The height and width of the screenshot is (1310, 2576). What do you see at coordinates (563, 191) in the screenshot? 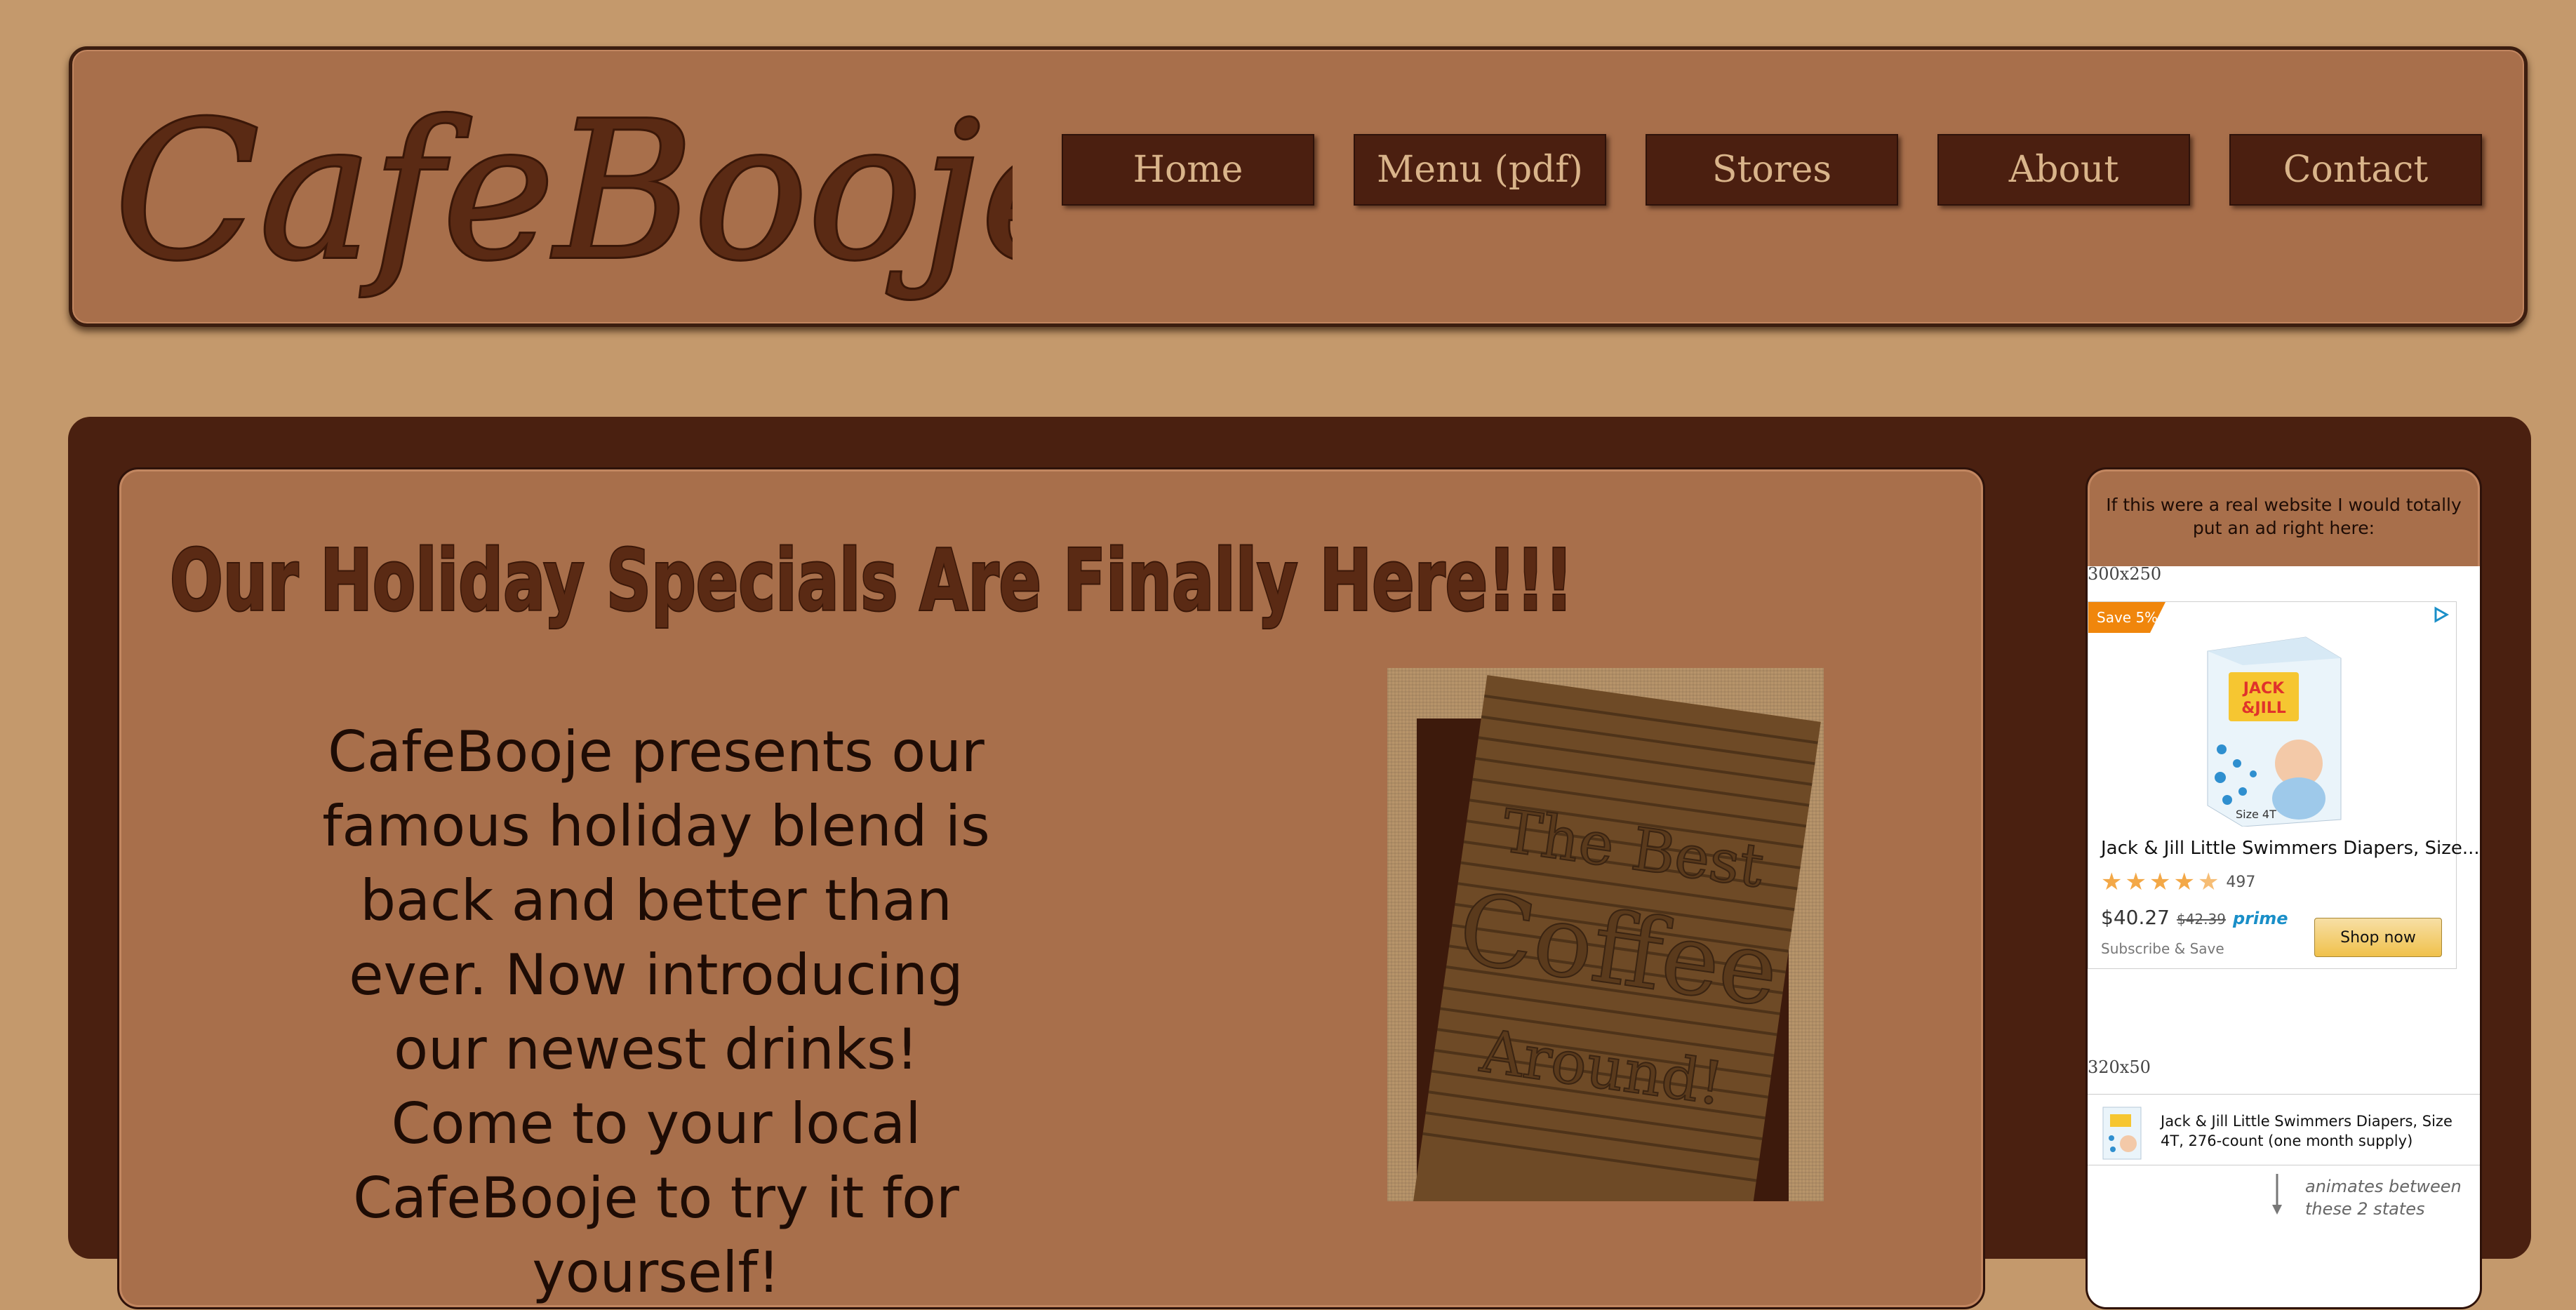
I see `logo-text: CafeBooje` at bounding box center [563, 191].